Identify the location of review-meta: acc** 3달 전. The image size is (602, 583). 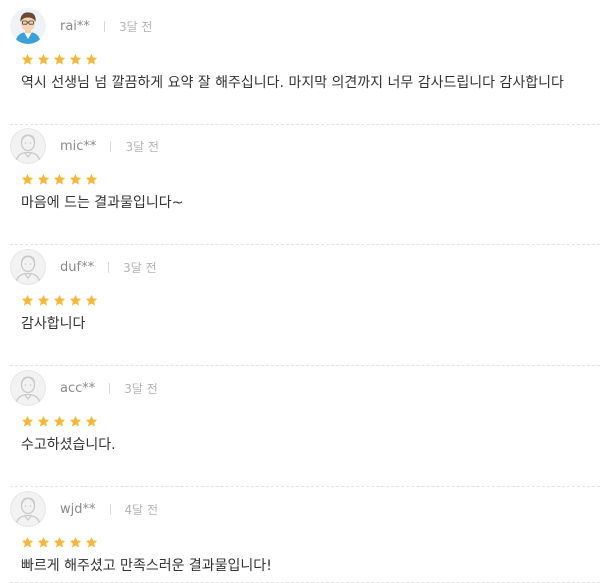
(109, 388).